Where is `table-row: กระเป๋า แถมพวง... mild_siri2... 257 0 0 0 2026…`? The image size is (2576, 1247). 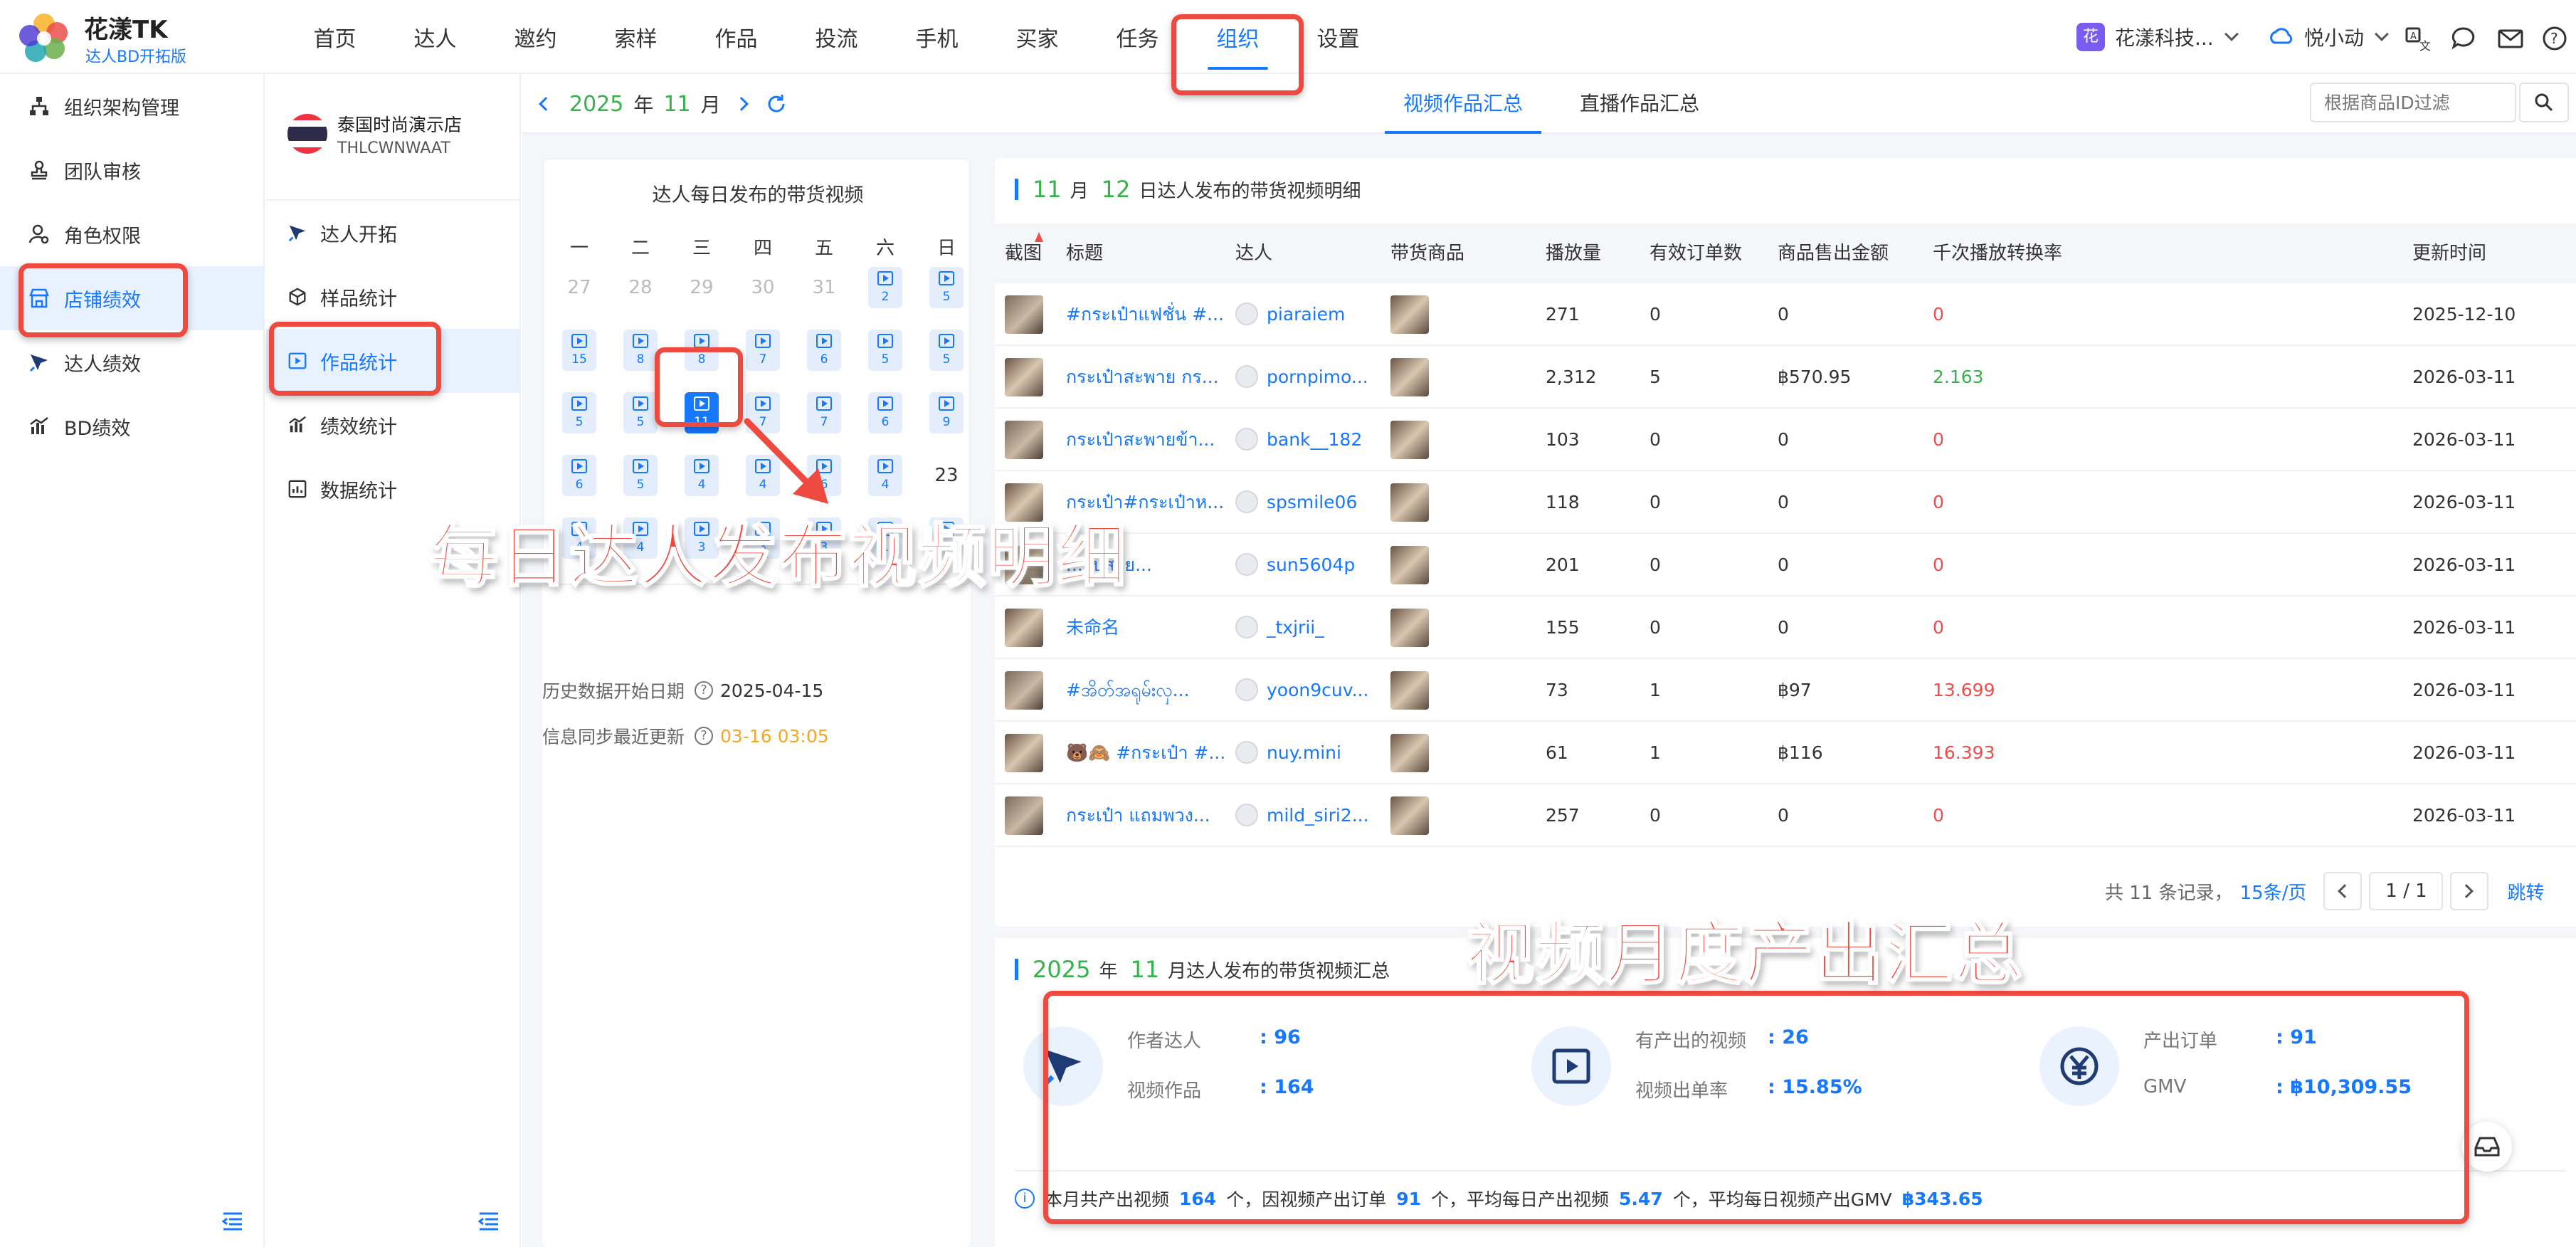
table-row: กระเป๋า แถมพวง... mild_siri2... 257 0 0 0 2026… is located at coordinates (1785, 816).